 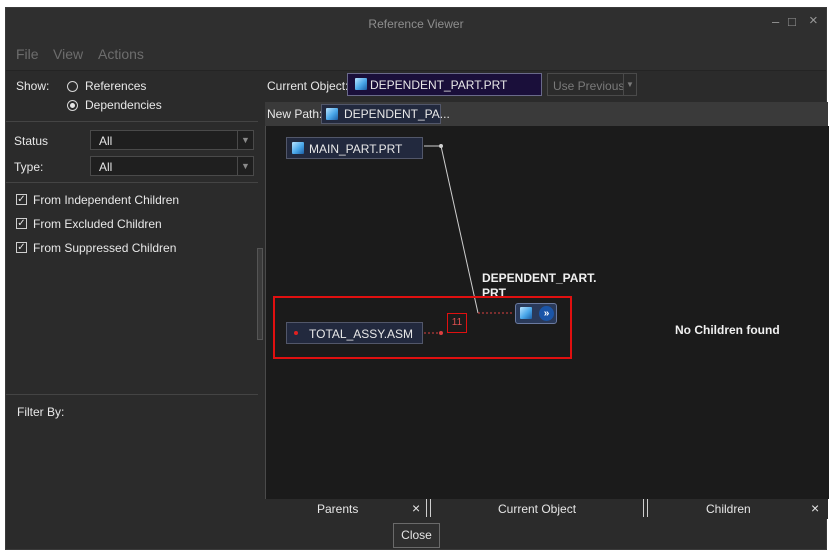 I want to click on current-object-field: DEPENDENT_PART.PRT, so click(x=444, y=84).